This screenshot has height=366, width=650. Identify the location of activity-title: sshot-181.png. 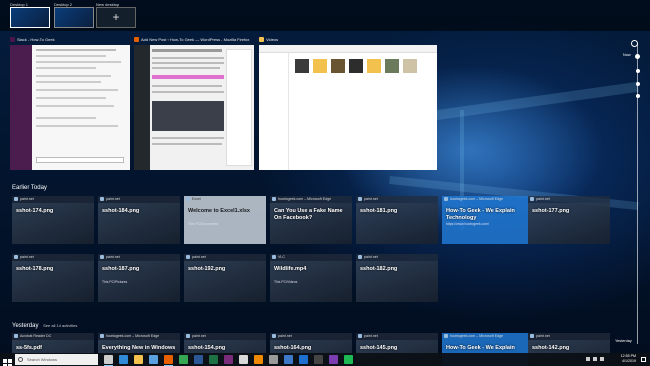
(379, 211).